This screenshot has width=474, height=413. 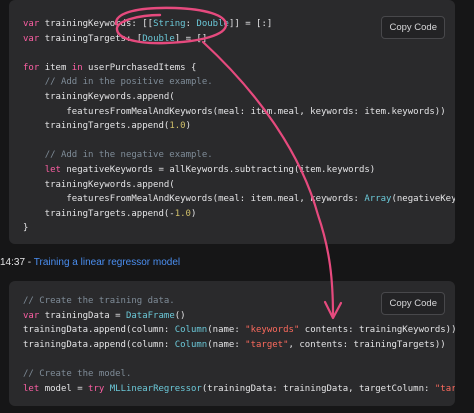 What do you see at coordinates (85, 315) in the screenshot?
I see `code-token: trainingData =` at bounding box center [85, 315].